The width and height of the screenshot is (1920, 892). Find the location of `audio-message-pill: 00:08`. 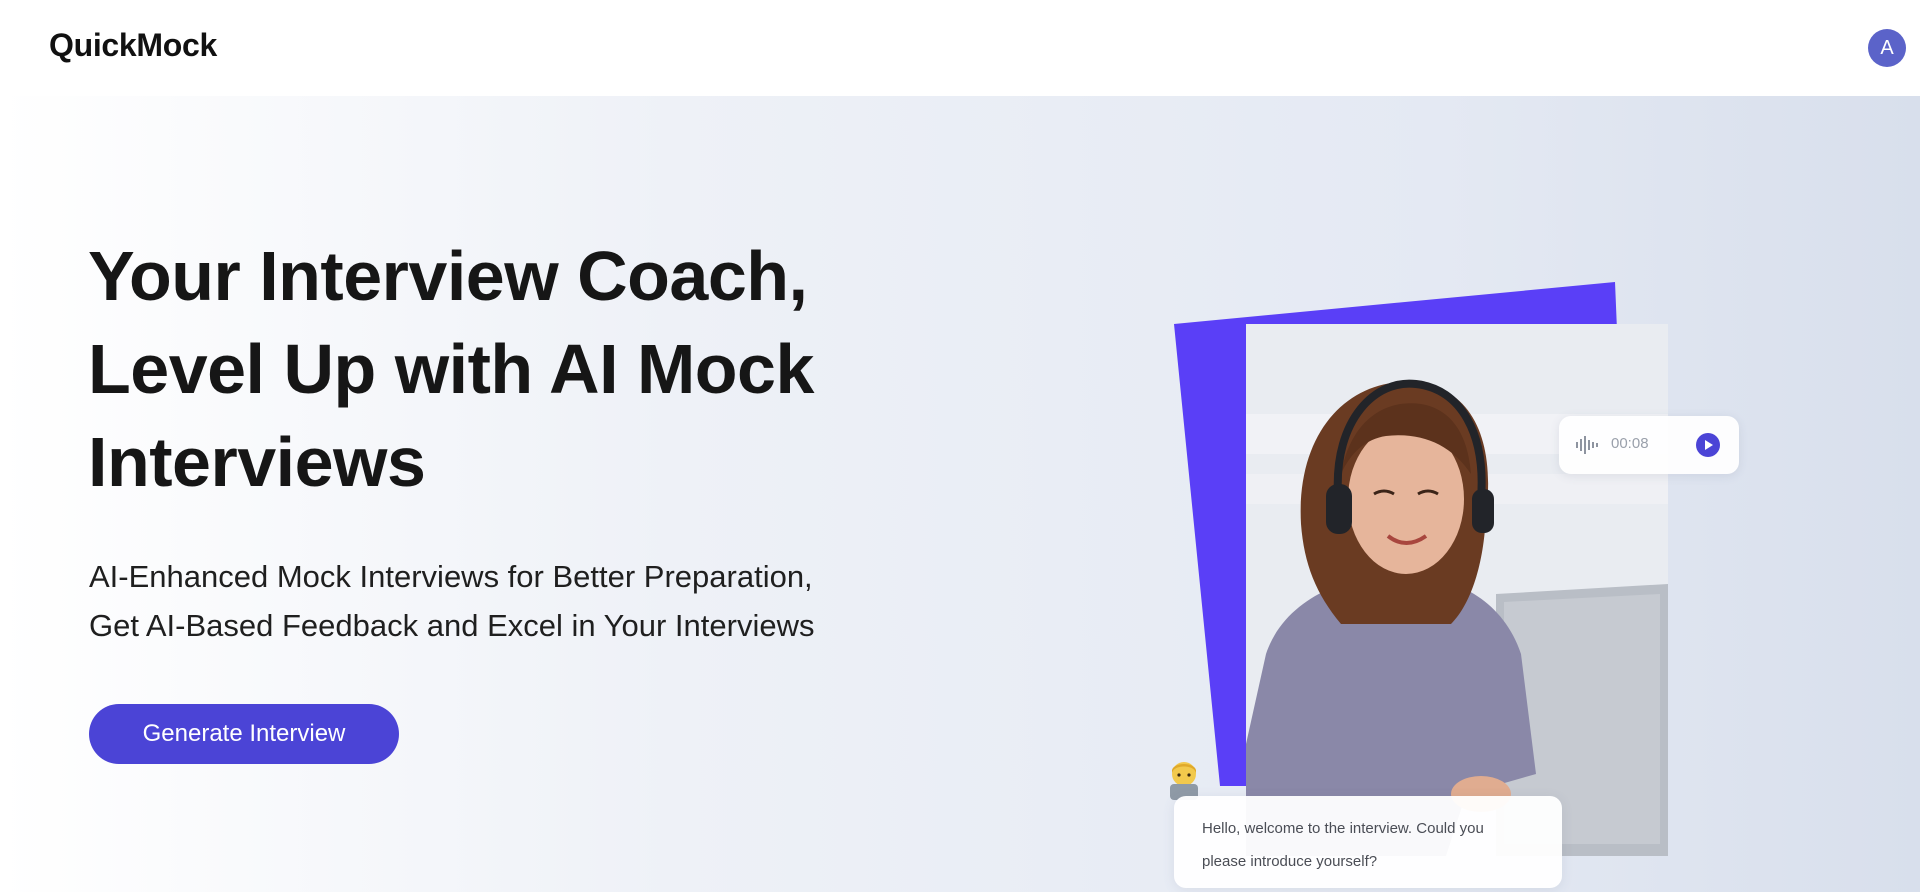

audio-message-pill: 00:08 is located at coordinates (1649, 445).